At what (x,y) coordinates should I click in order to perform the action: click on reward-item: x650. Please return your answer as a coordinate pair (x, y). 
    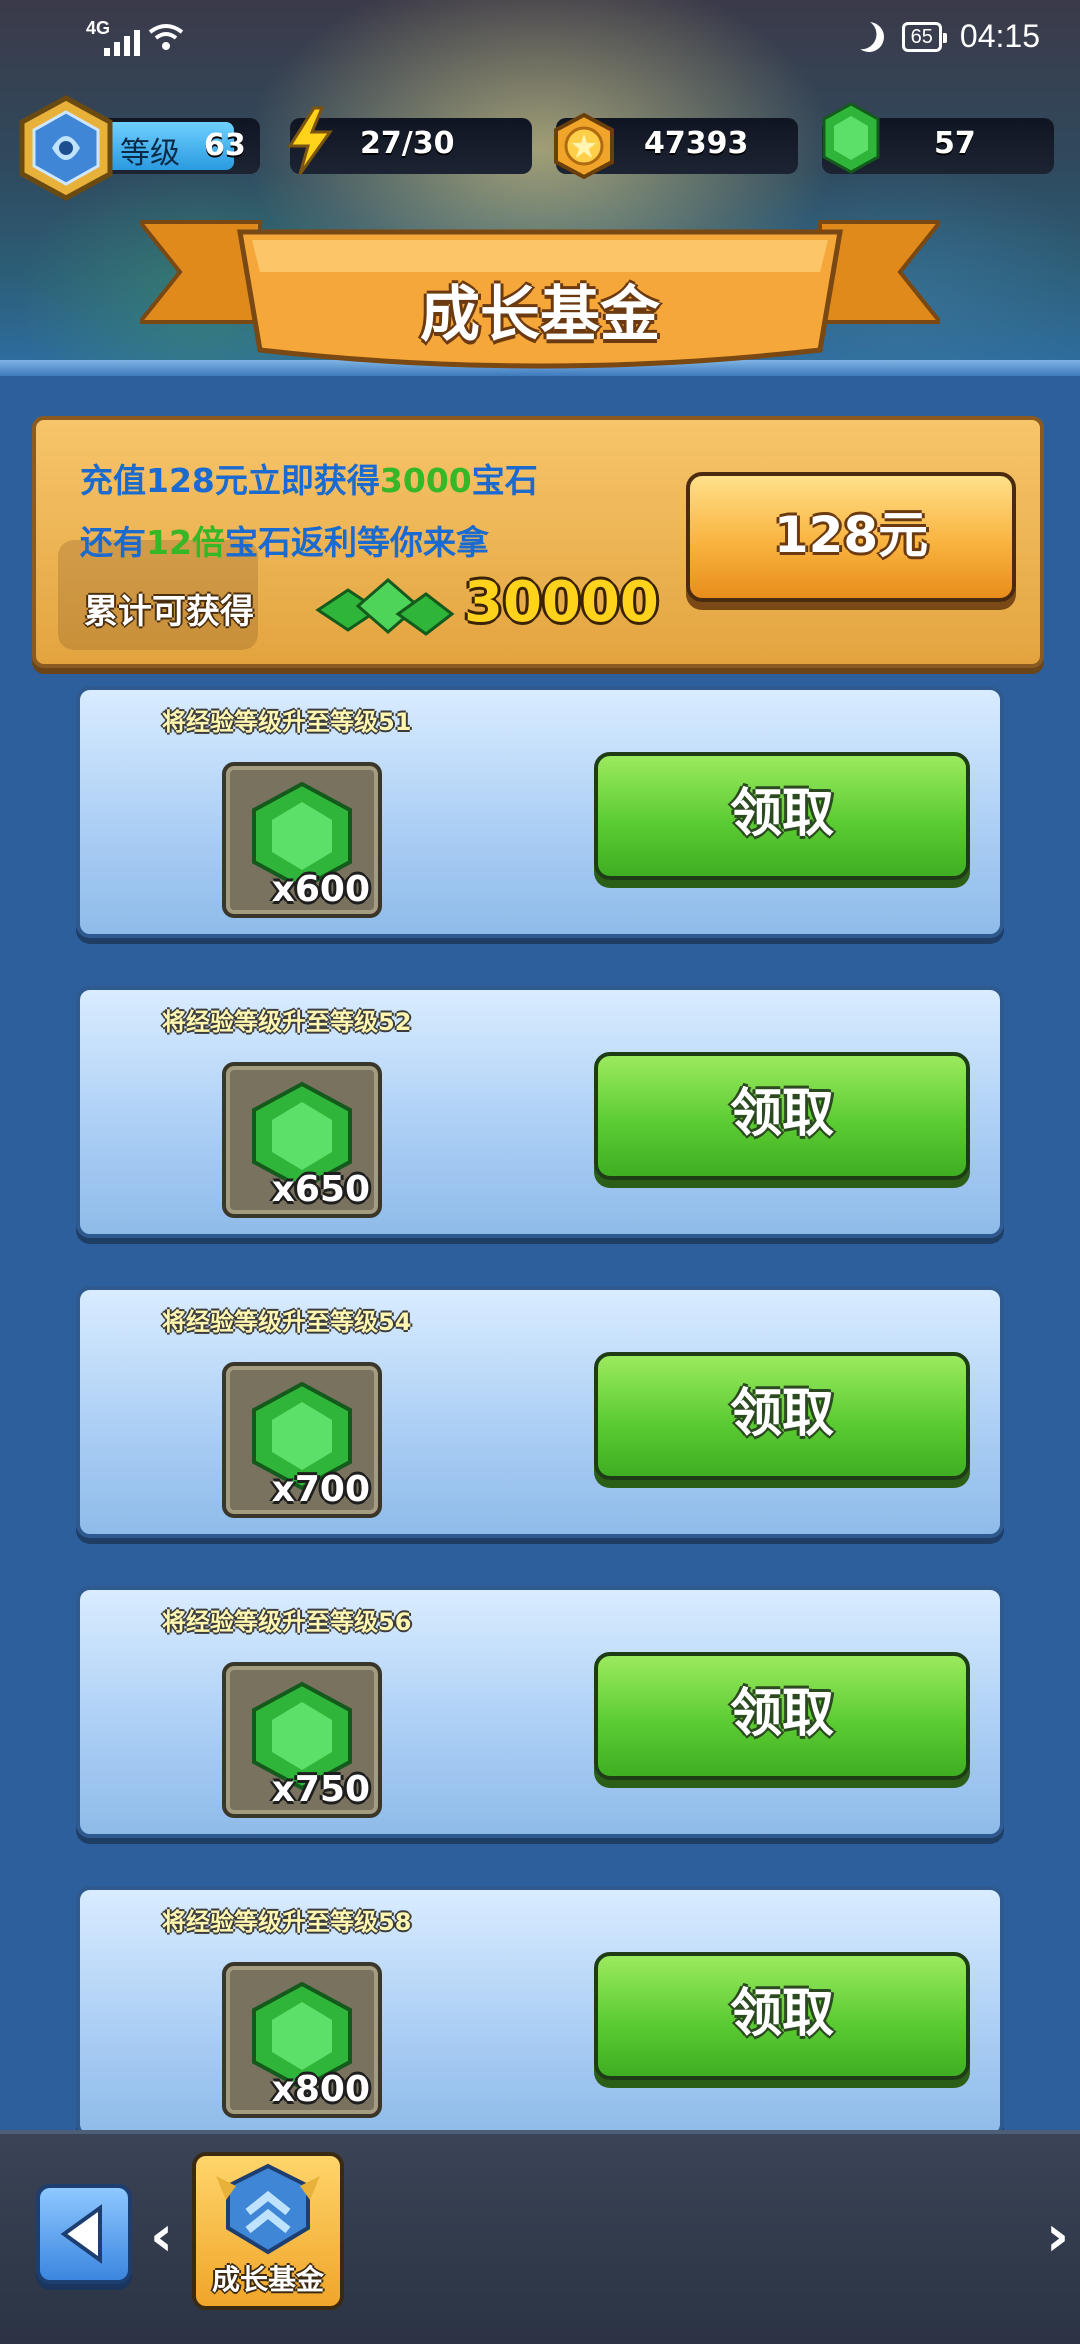
    Looking at the image, I should click on (302, 1140).